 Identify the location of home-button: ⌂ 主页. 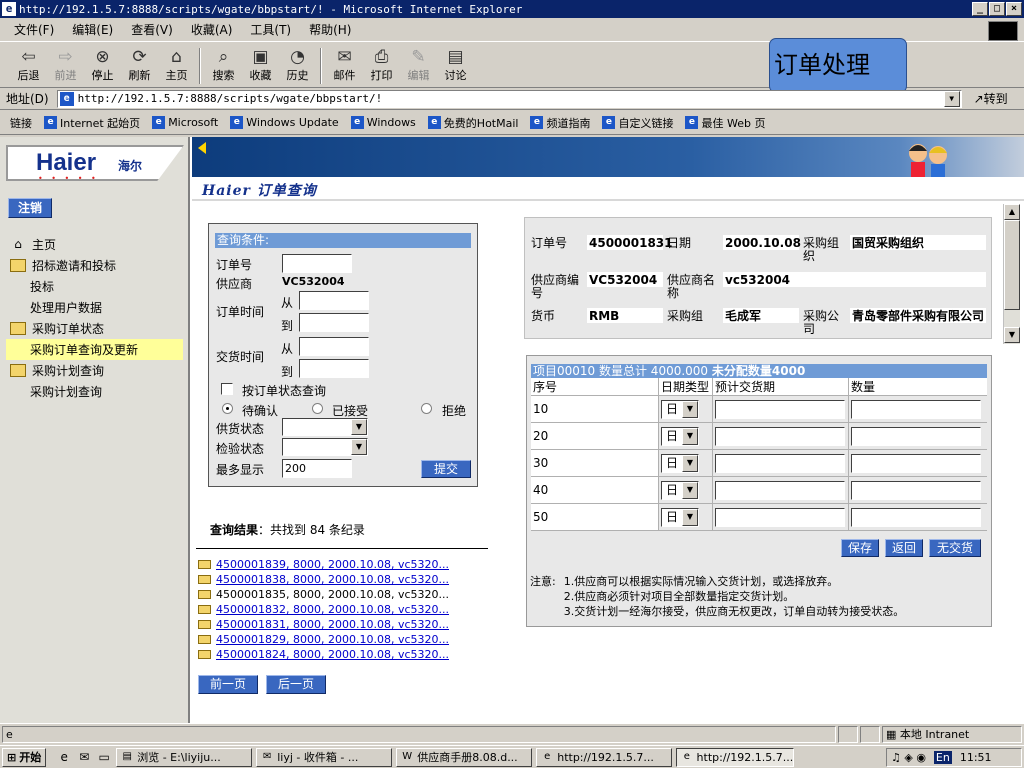
(176, 66).